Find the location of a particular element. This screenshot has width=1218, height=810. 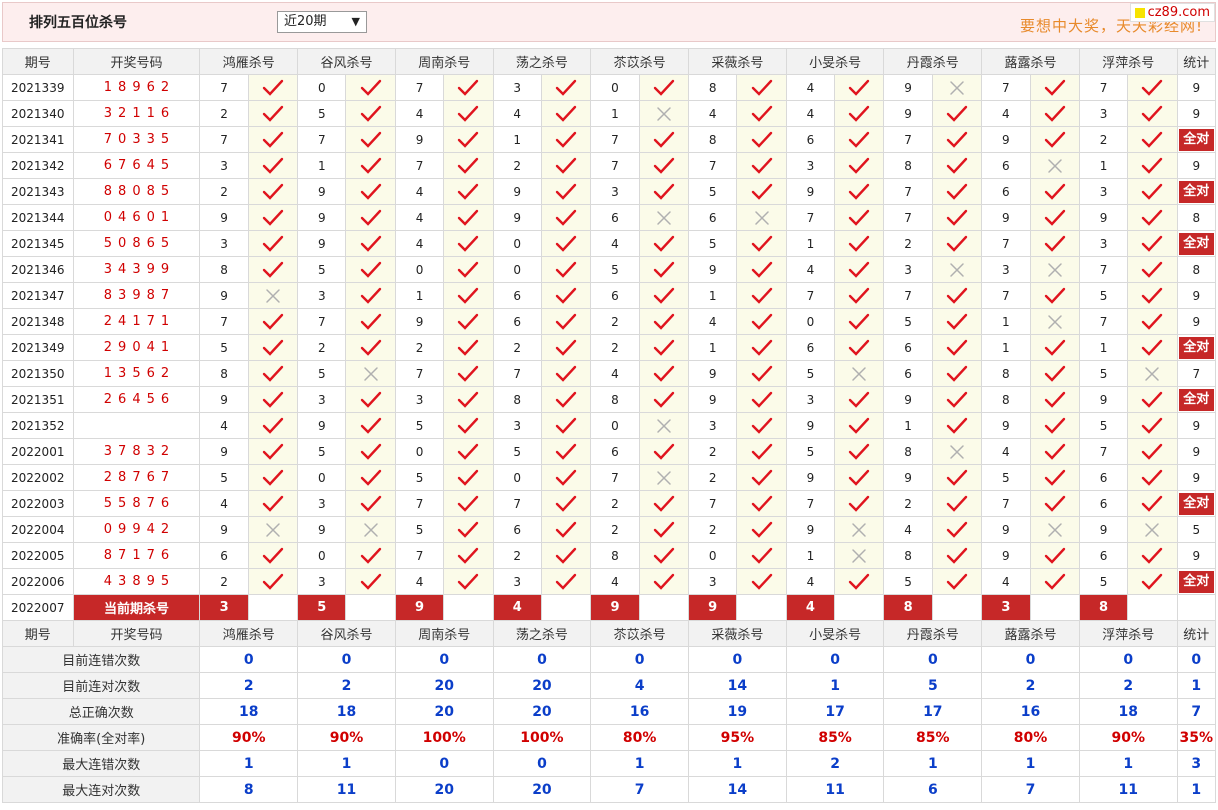

stats-value: 1 is located at coordinates (1030, 763).